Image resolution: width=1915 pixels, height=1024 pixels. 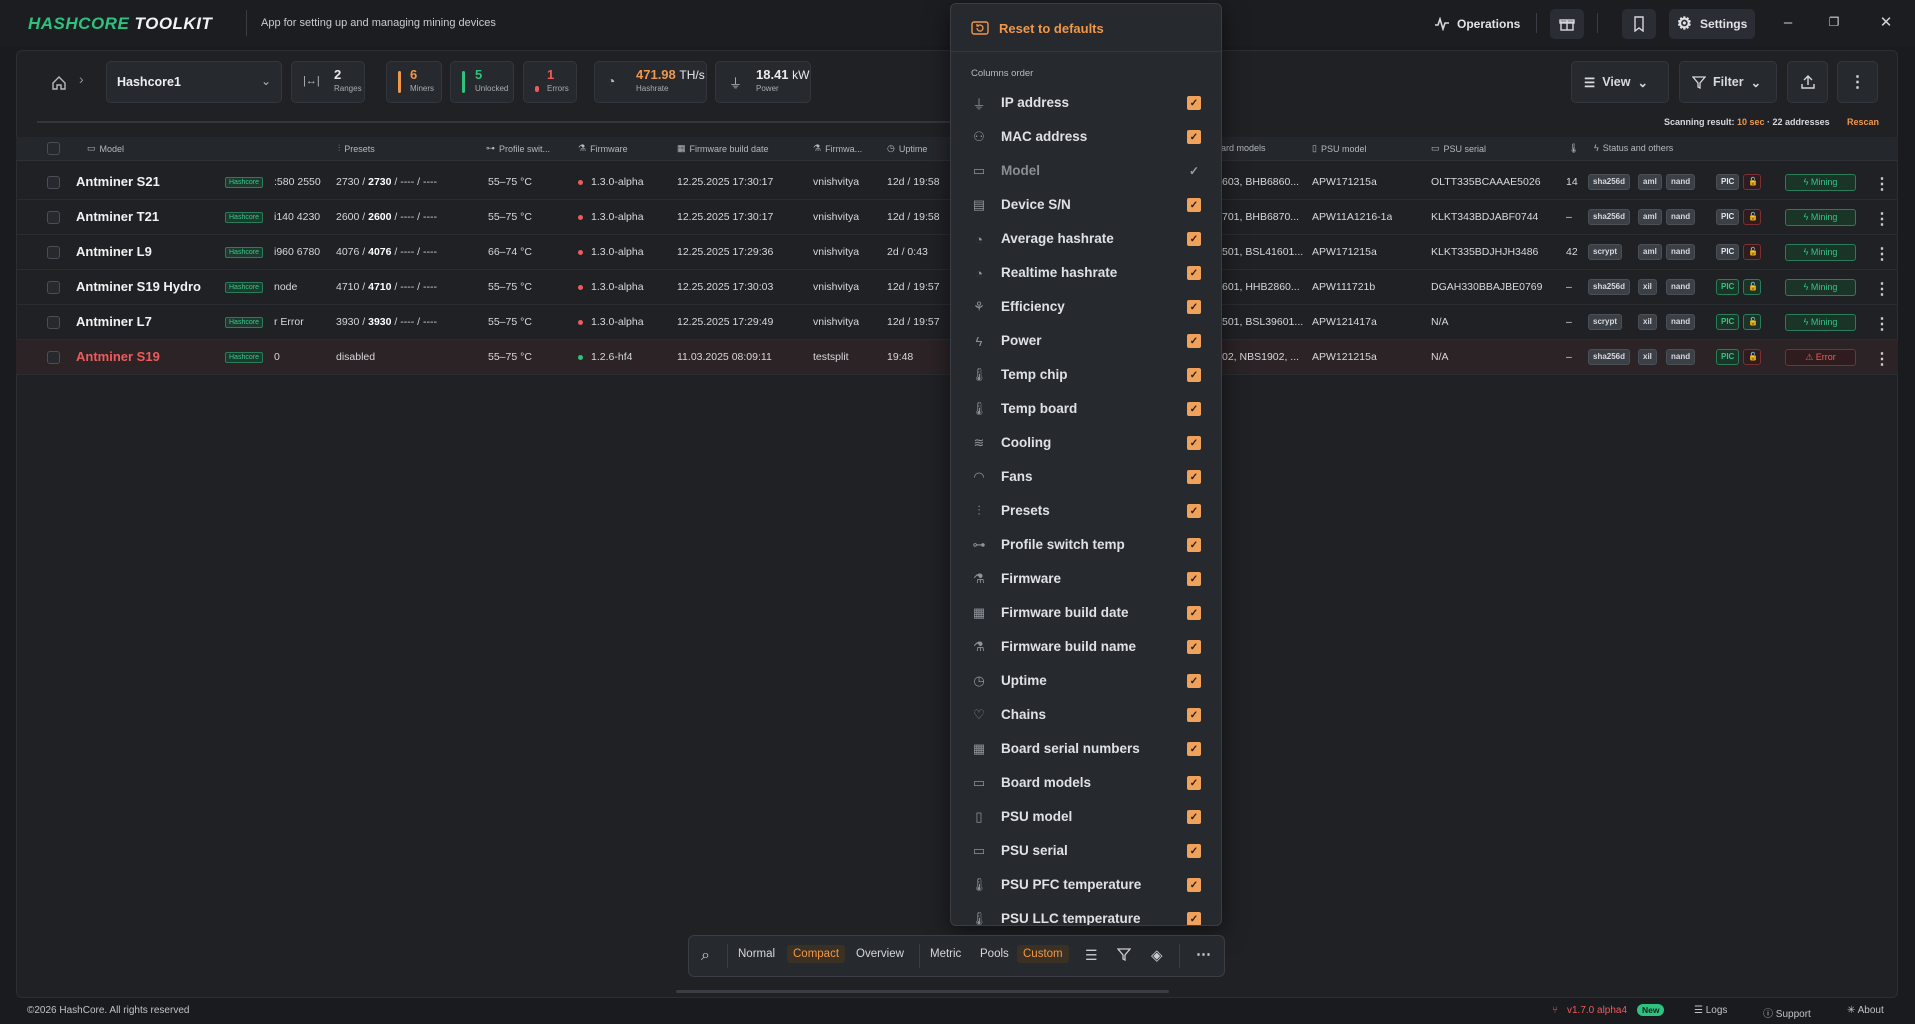 What do you see at coordinates (482, 82) in the screenshot?
I see `unlocked-stat: 5 Unlocked` at bounding box center [482, 82].